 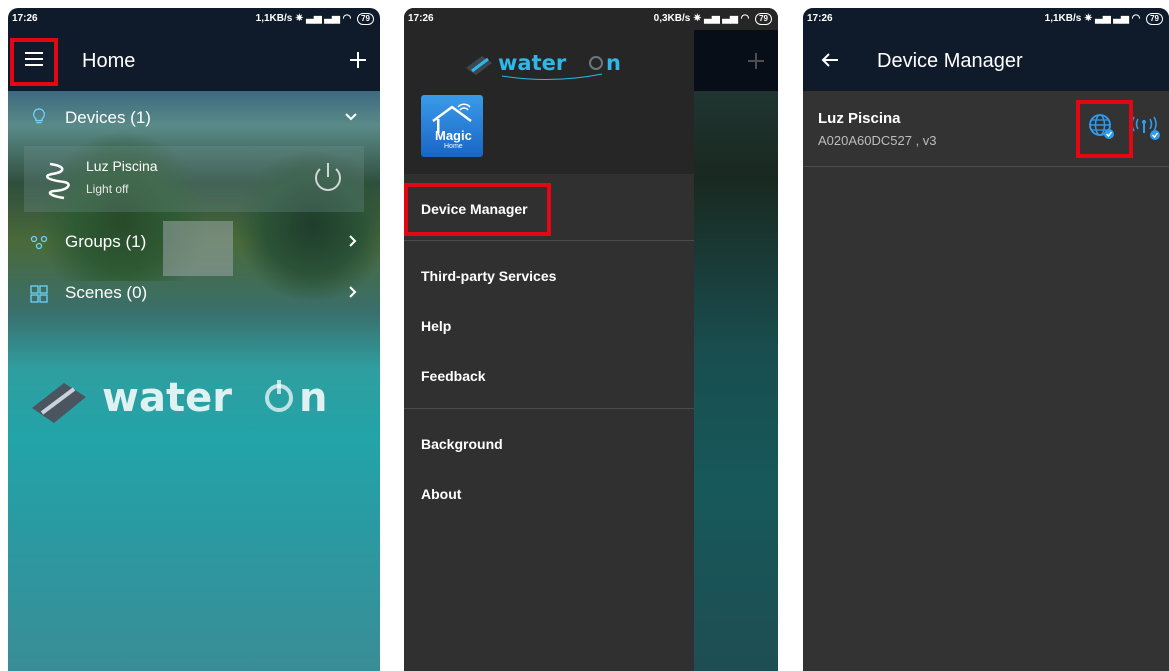 What do you see at coordinates (830, 60) in the screenshot?
I see `back-arrow-icon` at bounding box center [830, 60].